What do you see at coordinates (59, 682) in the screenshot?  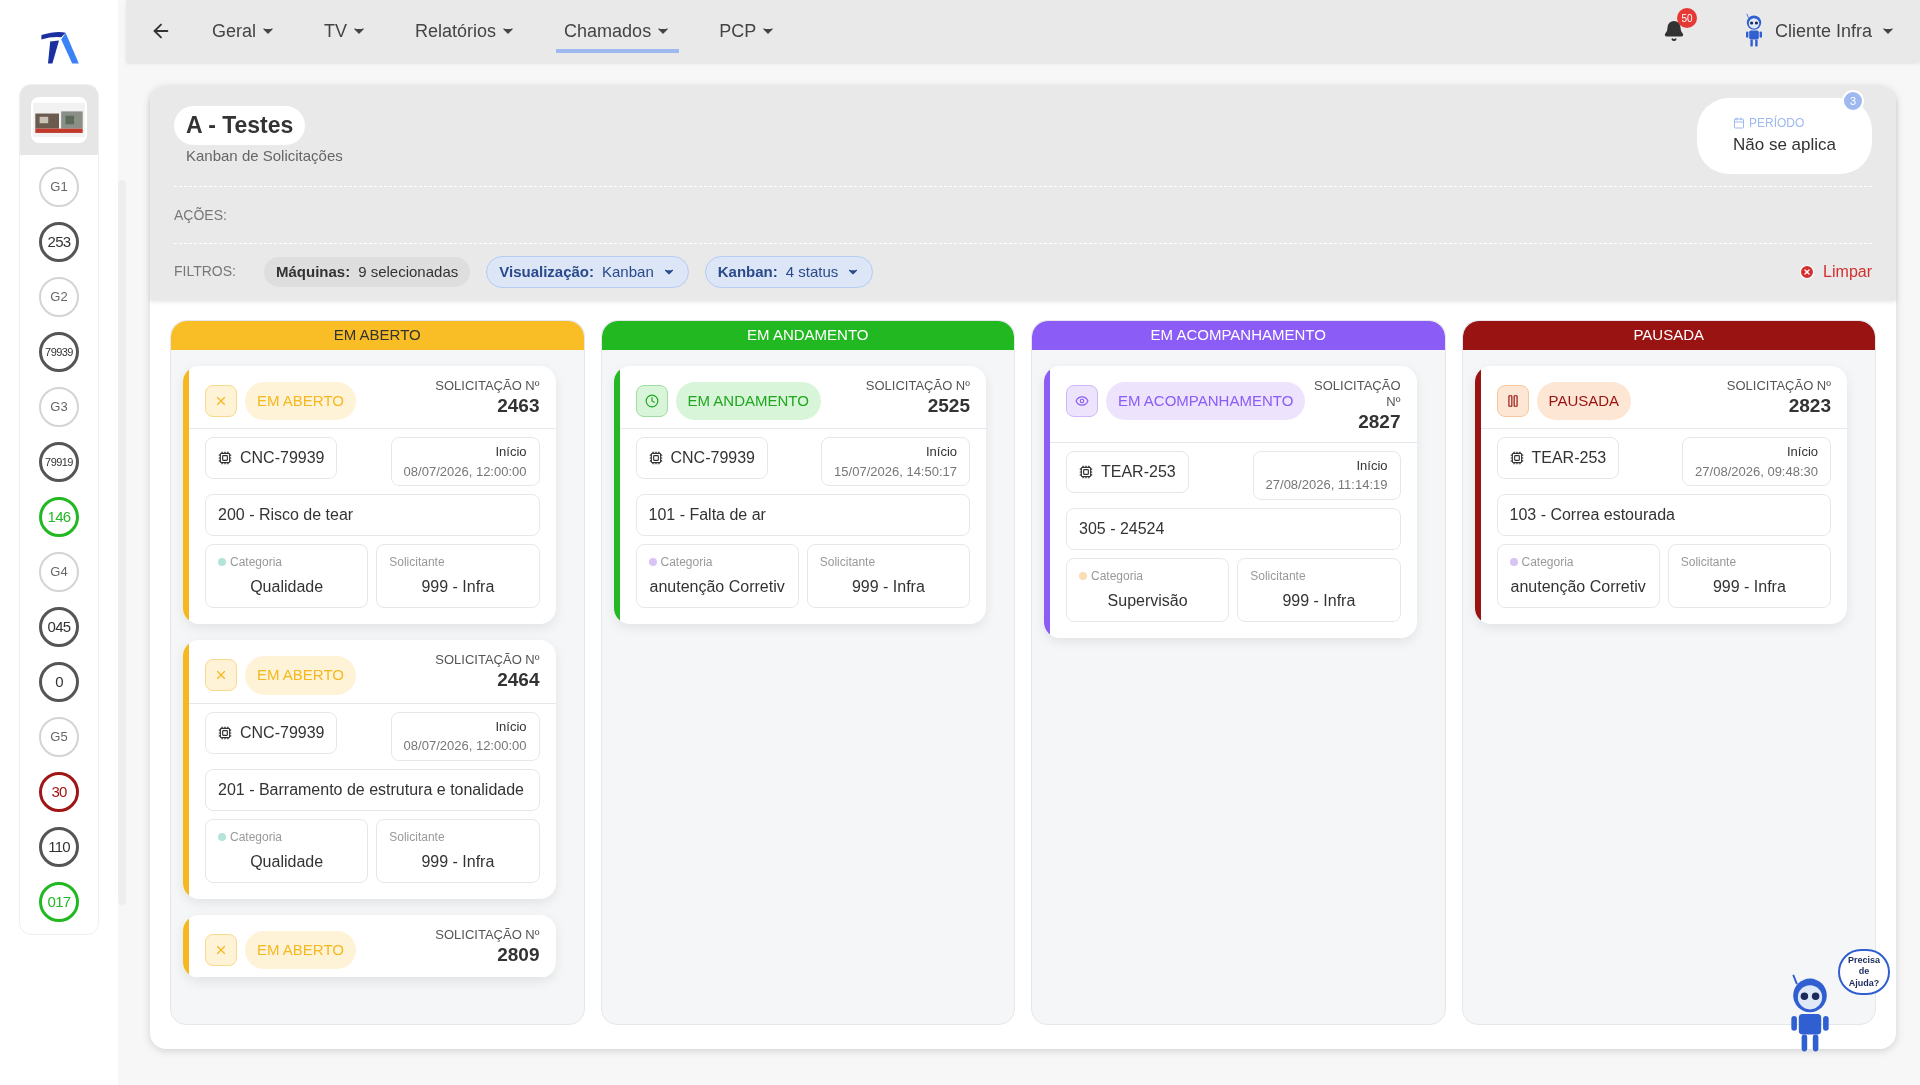 I see `machine-button: 0` at bounding box center [59, 682].